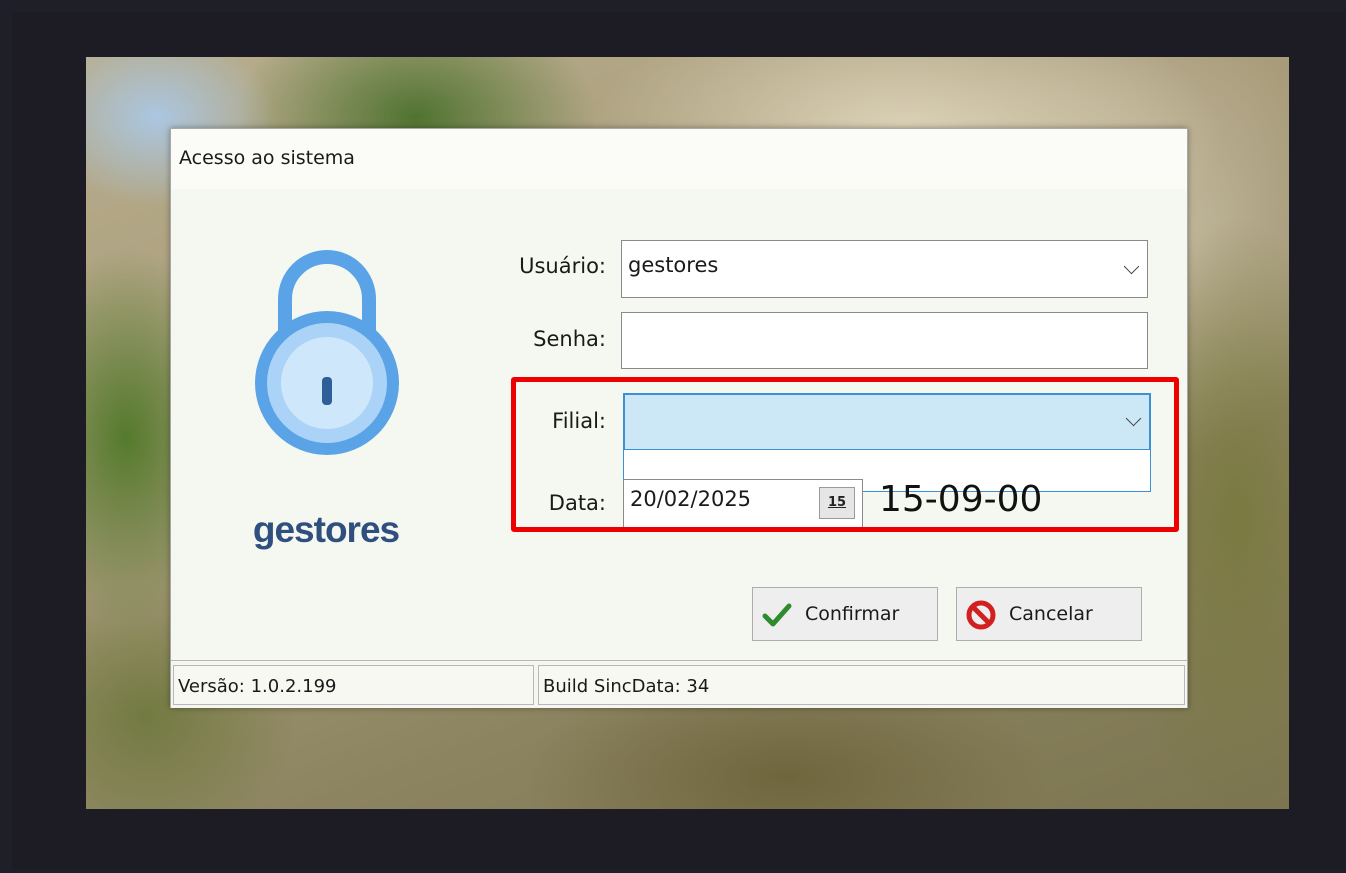  I want to click on cancel-button: Cancelar, so click(1049, 614).